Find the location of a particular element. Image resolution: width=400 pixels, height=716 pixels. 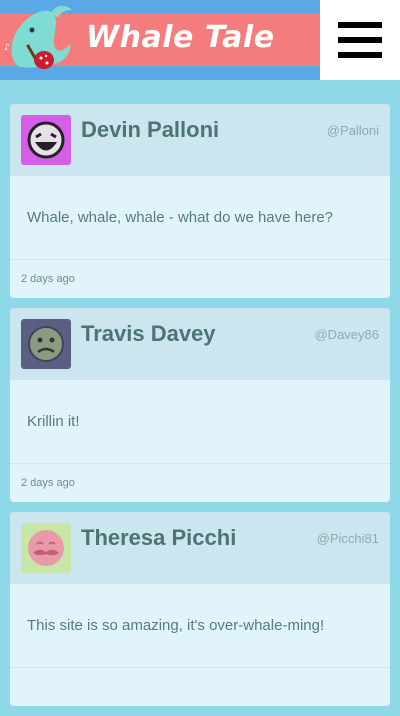

user-name: Devin Palloni is located at coordinates (150, 130).